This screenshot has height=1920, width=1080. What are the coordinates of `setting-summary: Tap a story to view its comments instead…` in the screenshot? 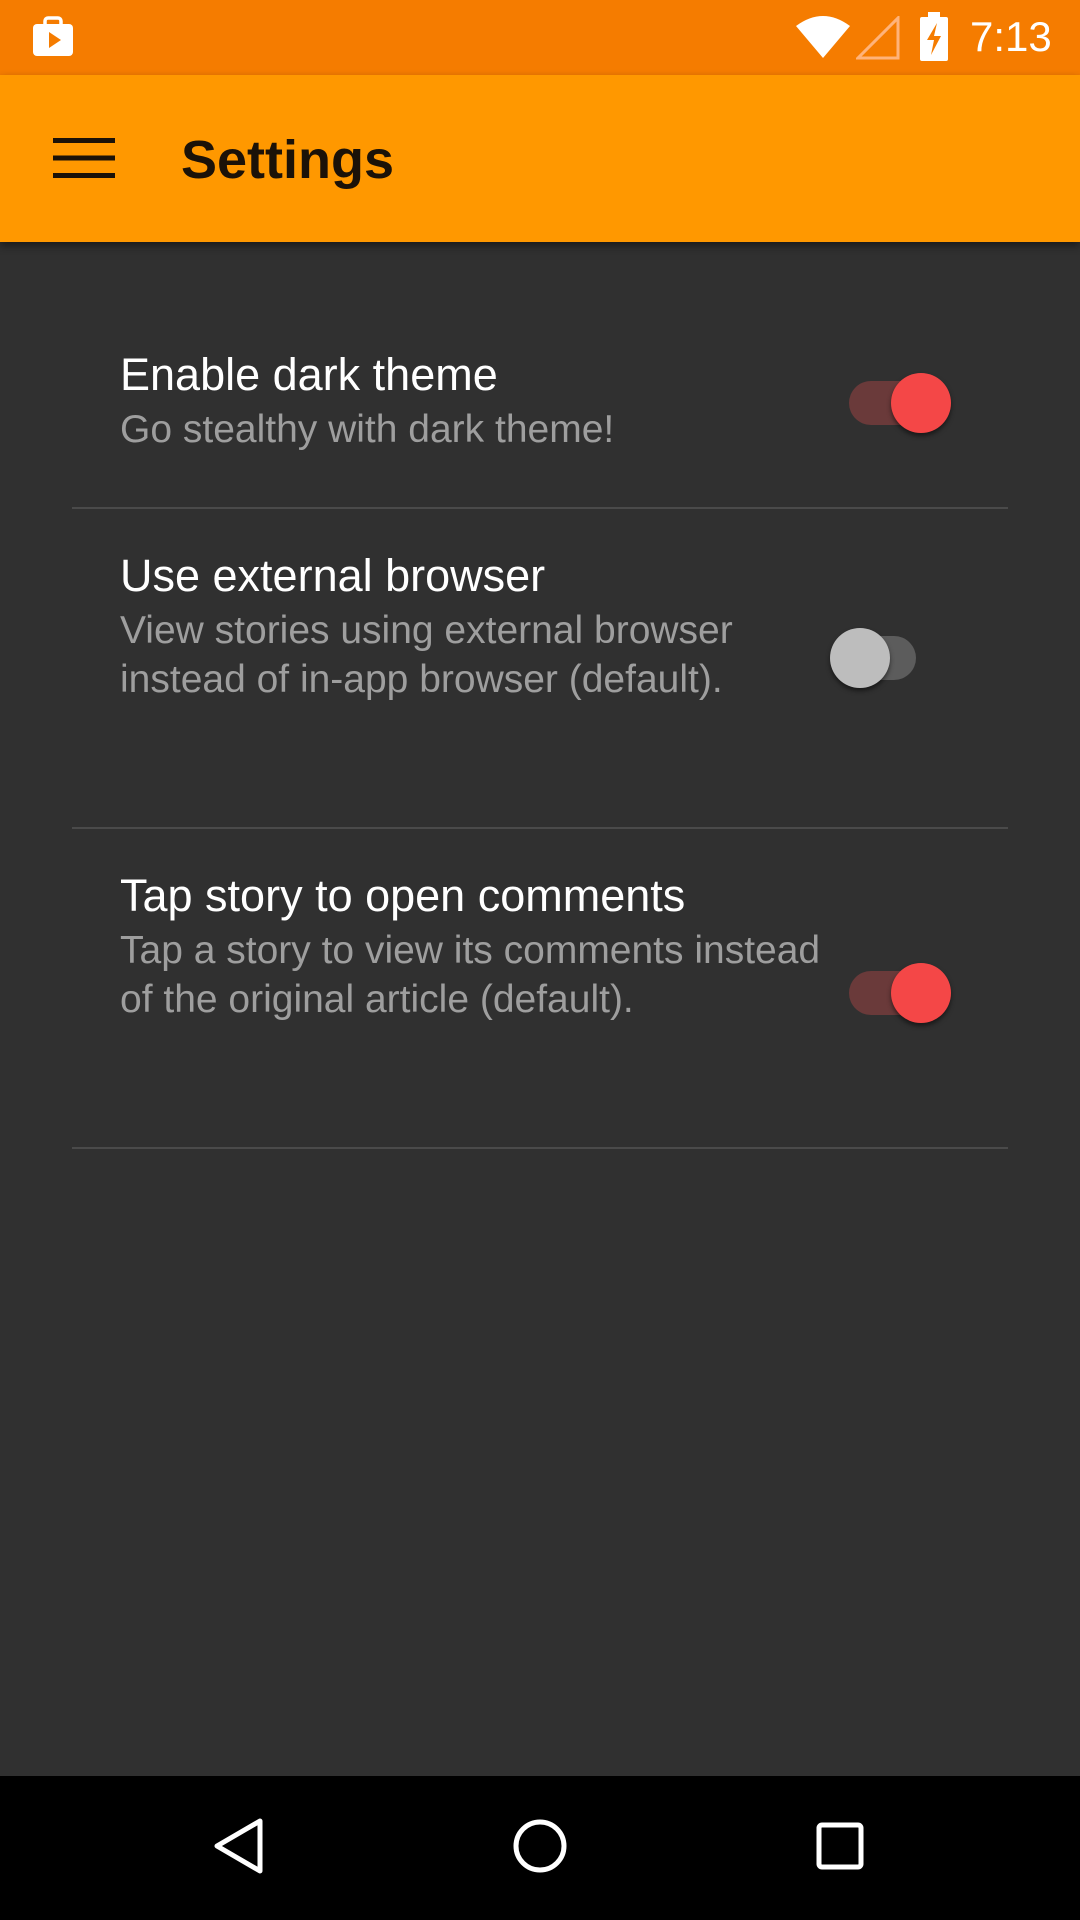 It's located at (470, 975).